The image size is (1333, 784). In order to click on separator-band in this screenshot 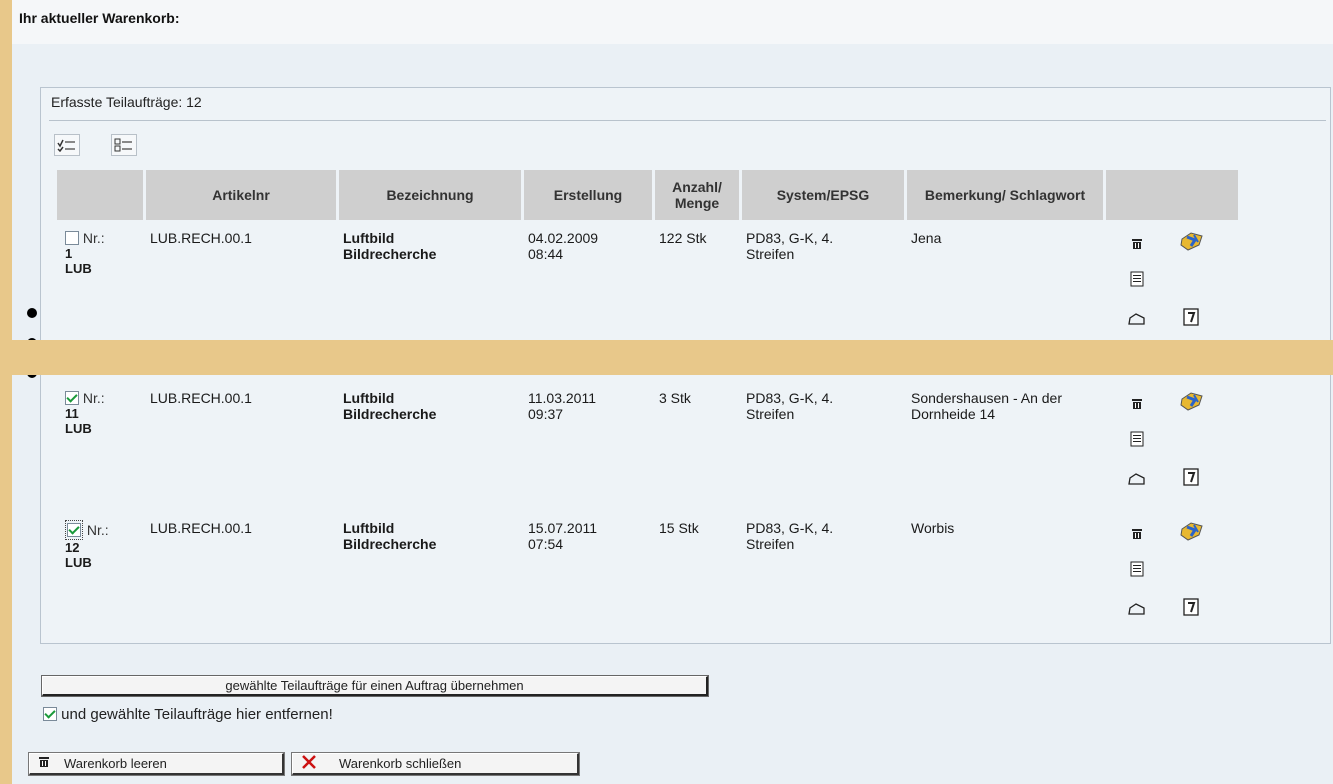, I will do `click(666, 357)`.